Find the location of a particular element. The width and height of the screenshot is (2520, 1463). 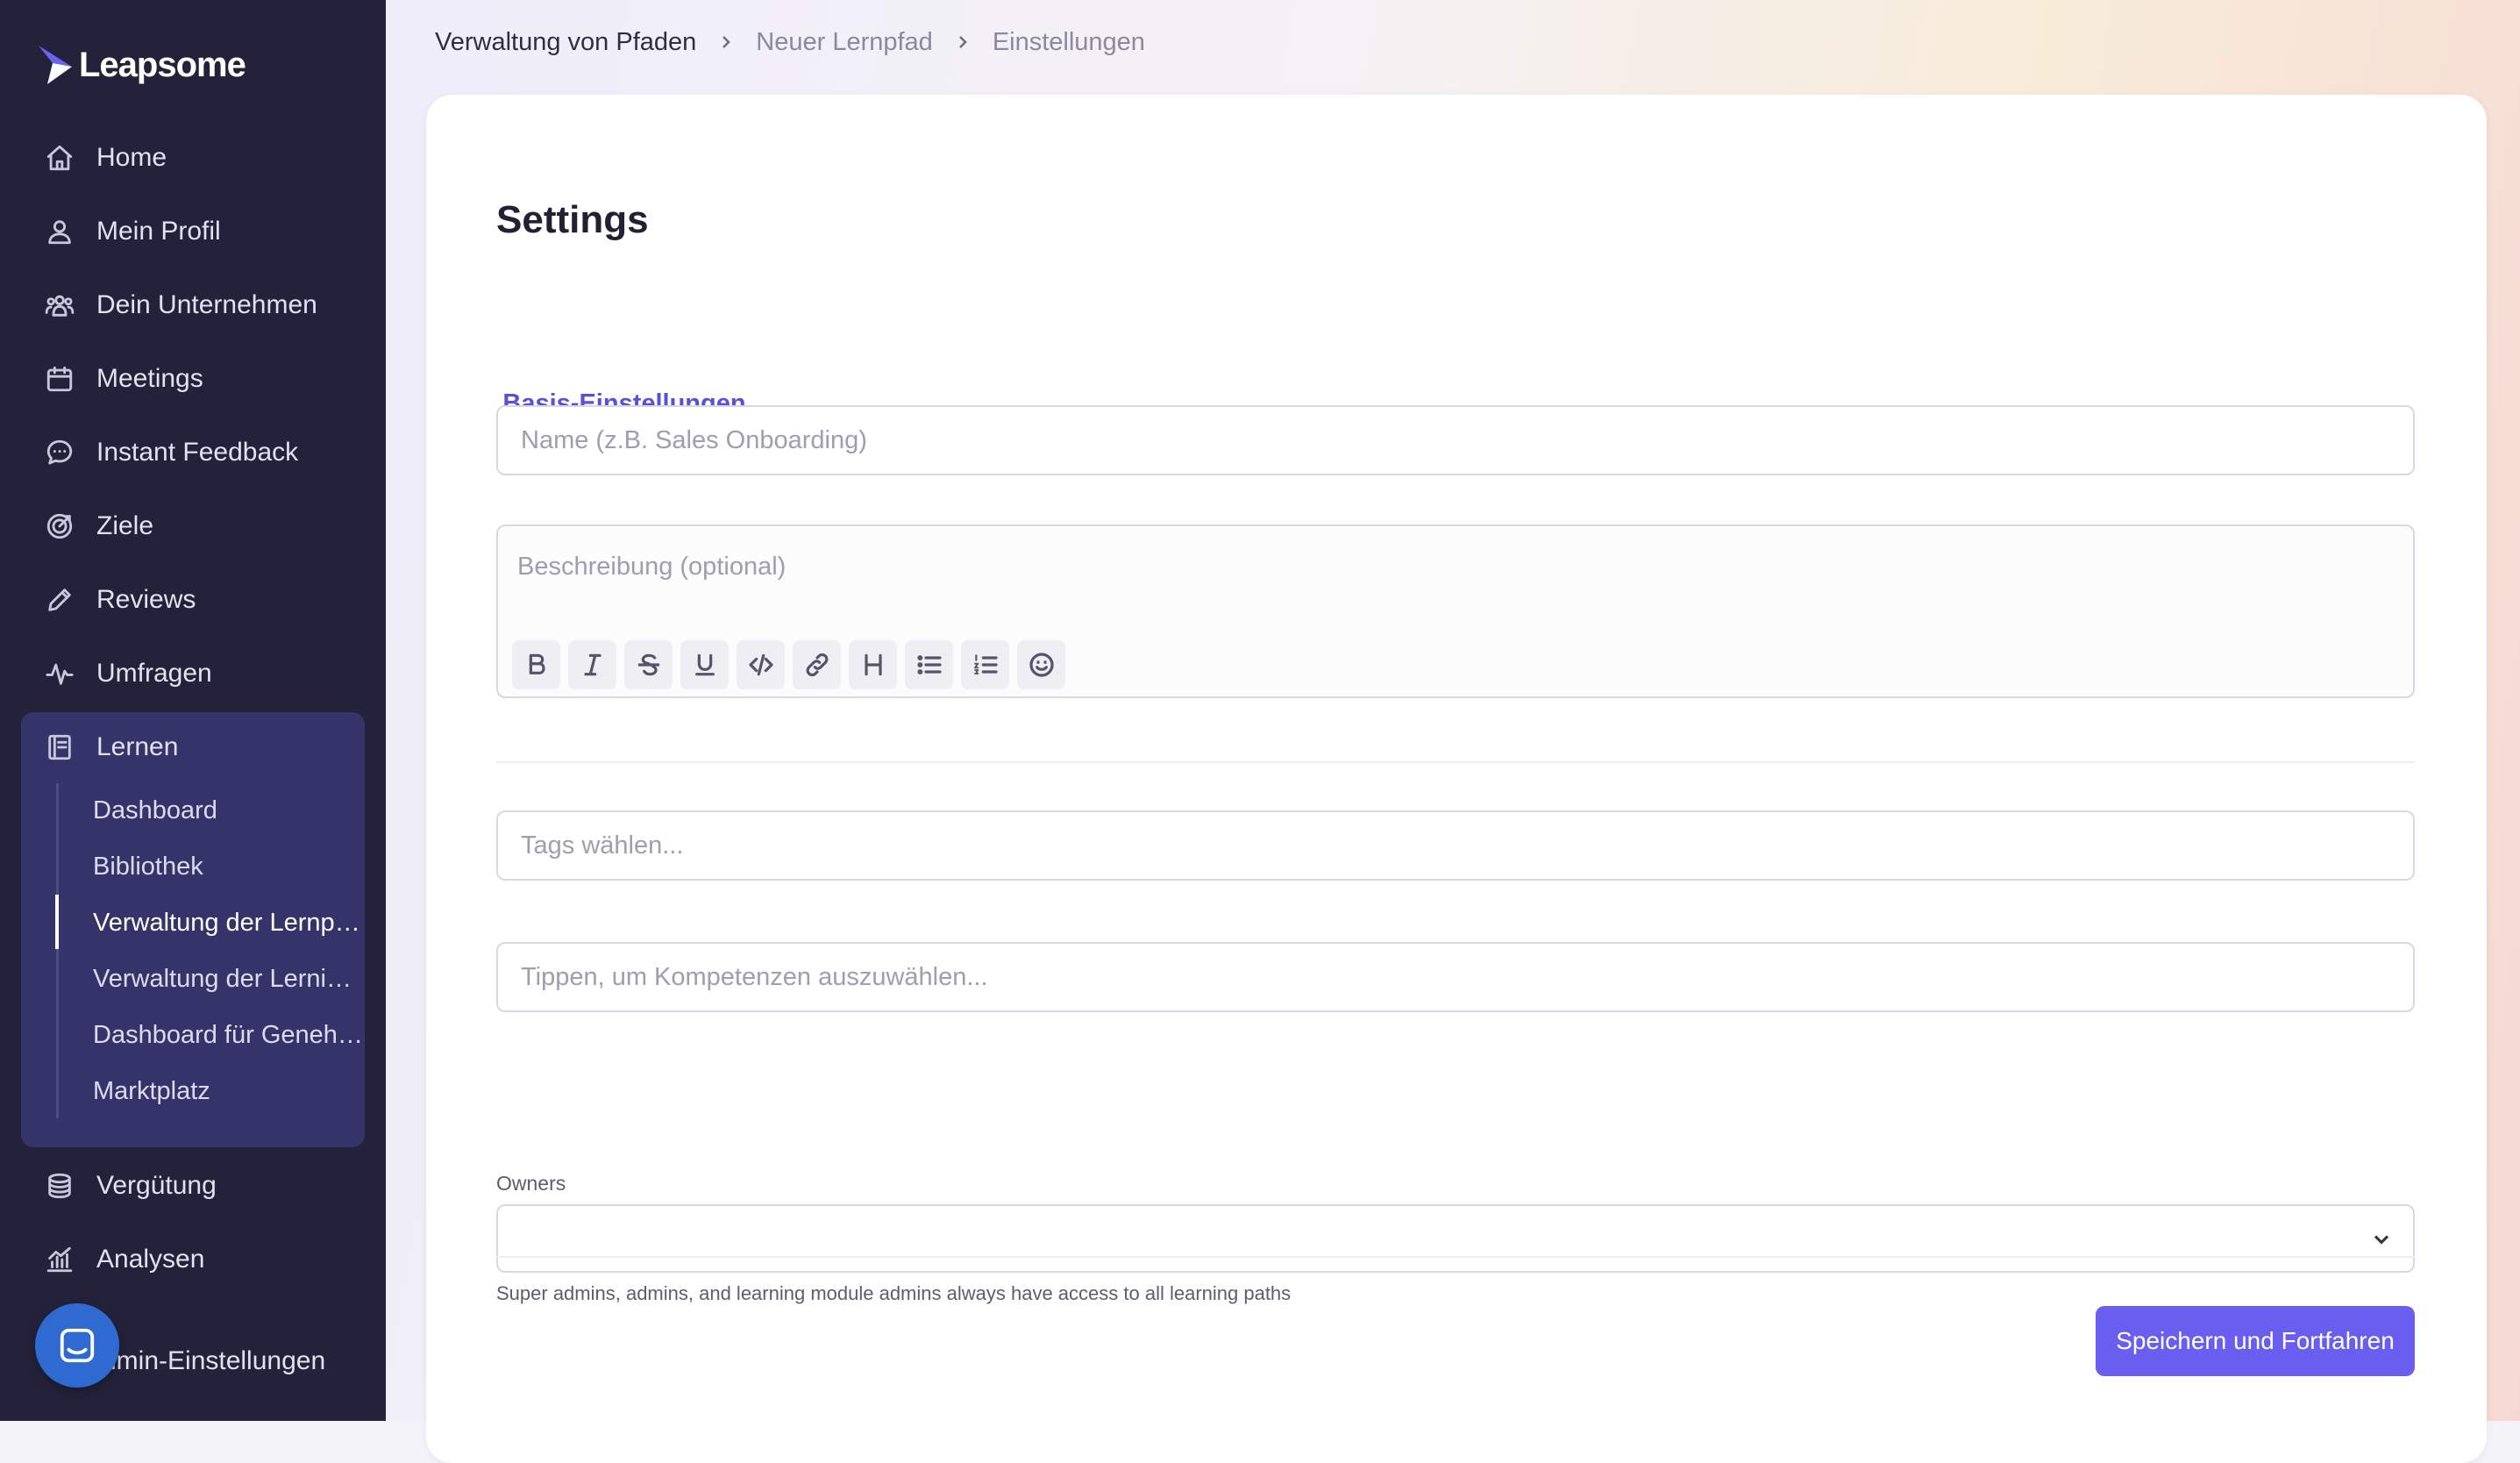

italic-icon is located at coordinates (592, 664).